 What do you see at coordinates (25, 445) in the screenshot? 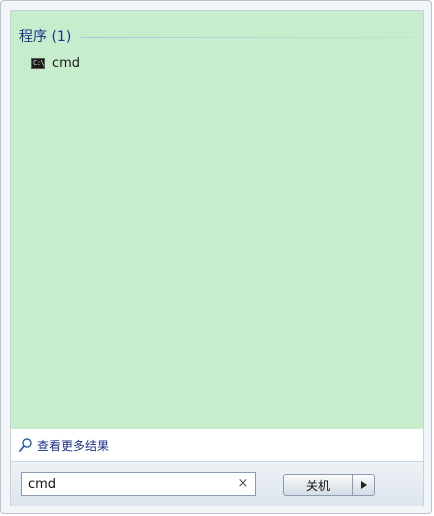
I see `search-icon` at bounding box center [25, 445].